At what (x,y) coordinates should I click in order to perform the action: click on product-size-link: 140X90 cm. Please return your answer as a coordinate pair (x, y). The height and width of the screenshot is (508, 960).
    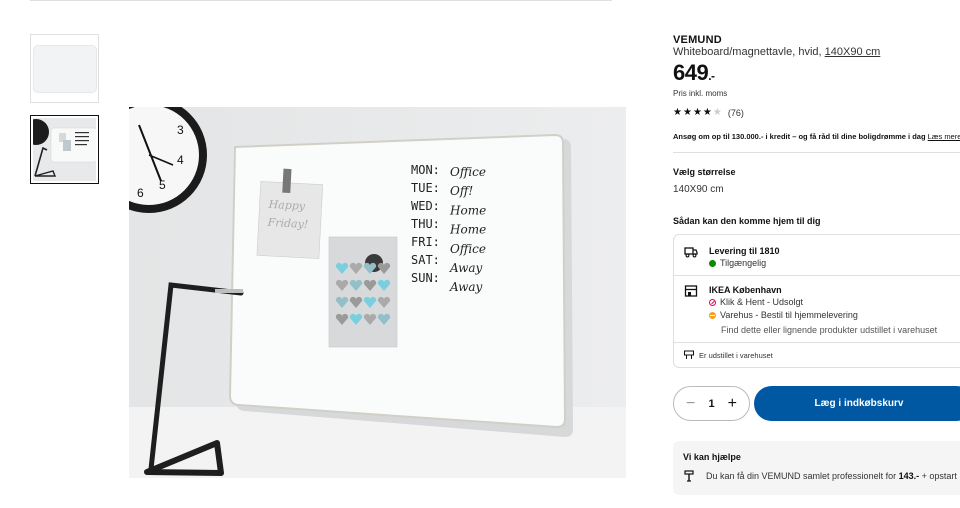
    Looking at the image, I should click on (853, 52).